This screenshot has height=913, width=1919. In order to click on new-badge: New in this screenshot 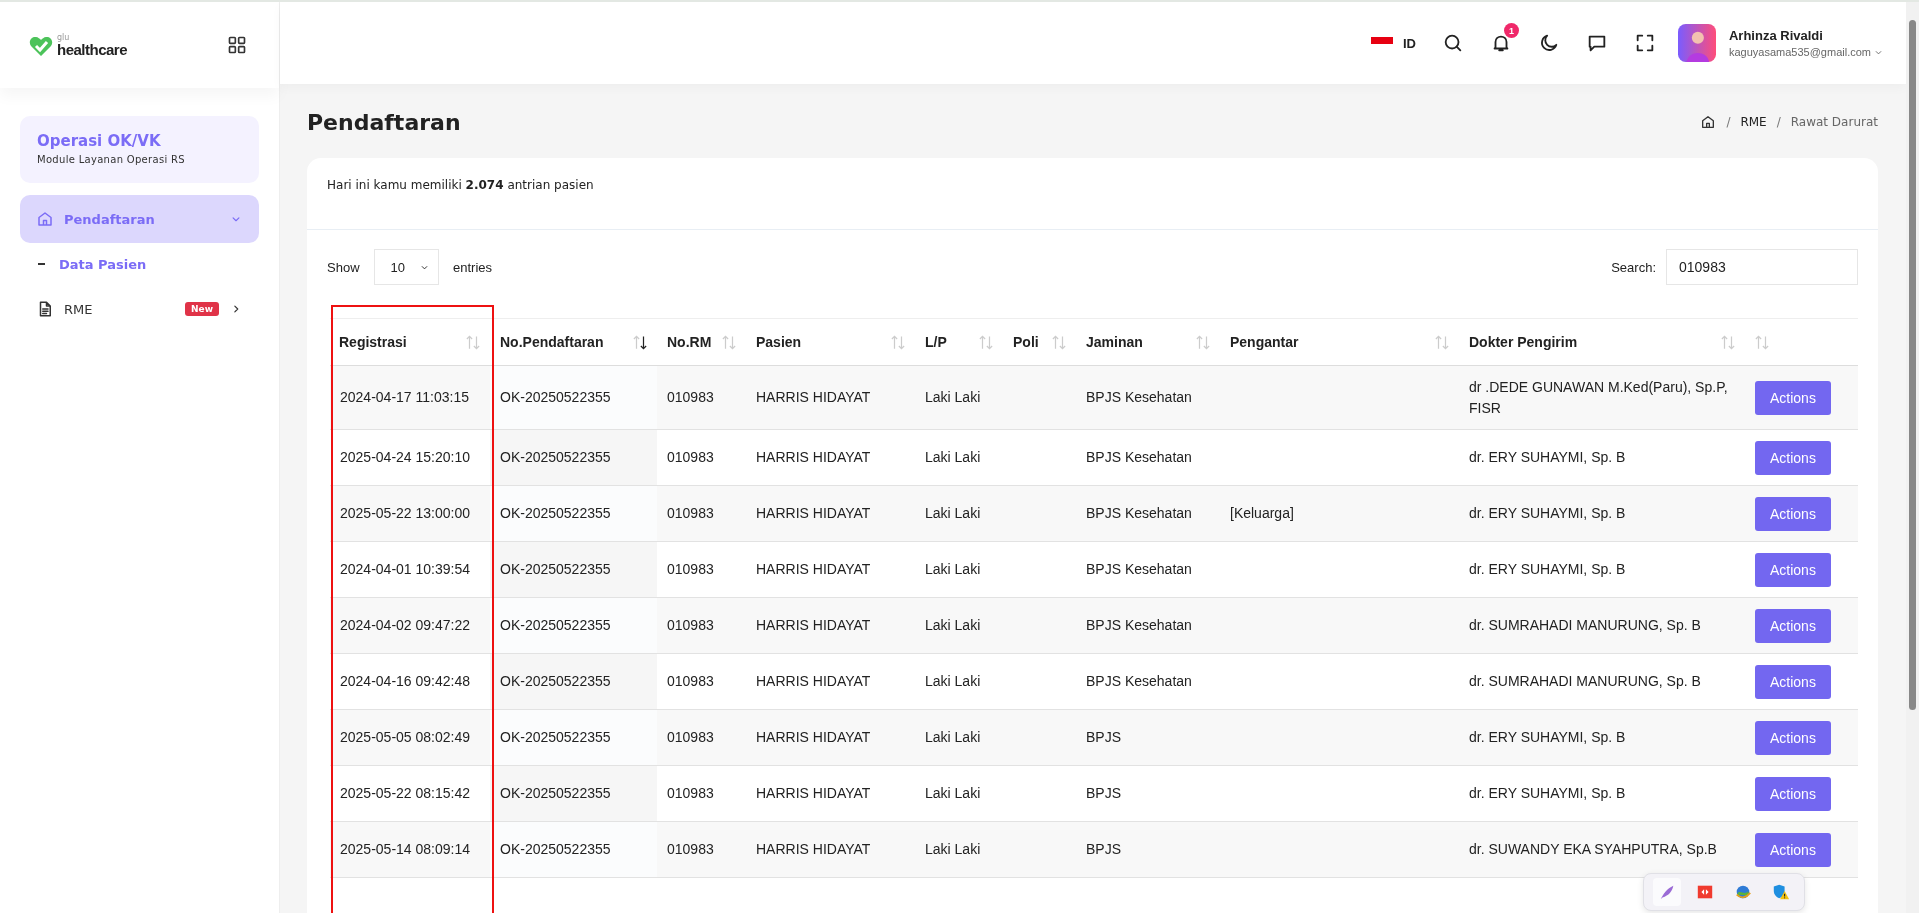, I will do `click(202, 309)`.